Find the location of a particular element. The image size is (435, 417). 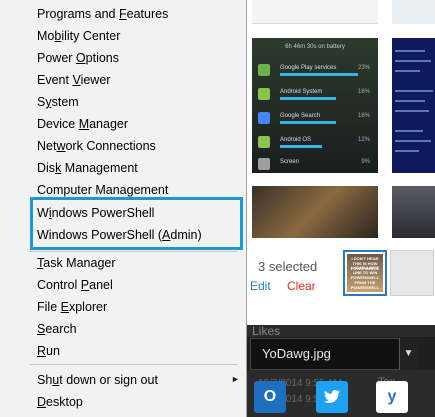

likes-label: Likes is located at coordinates (266, 331).